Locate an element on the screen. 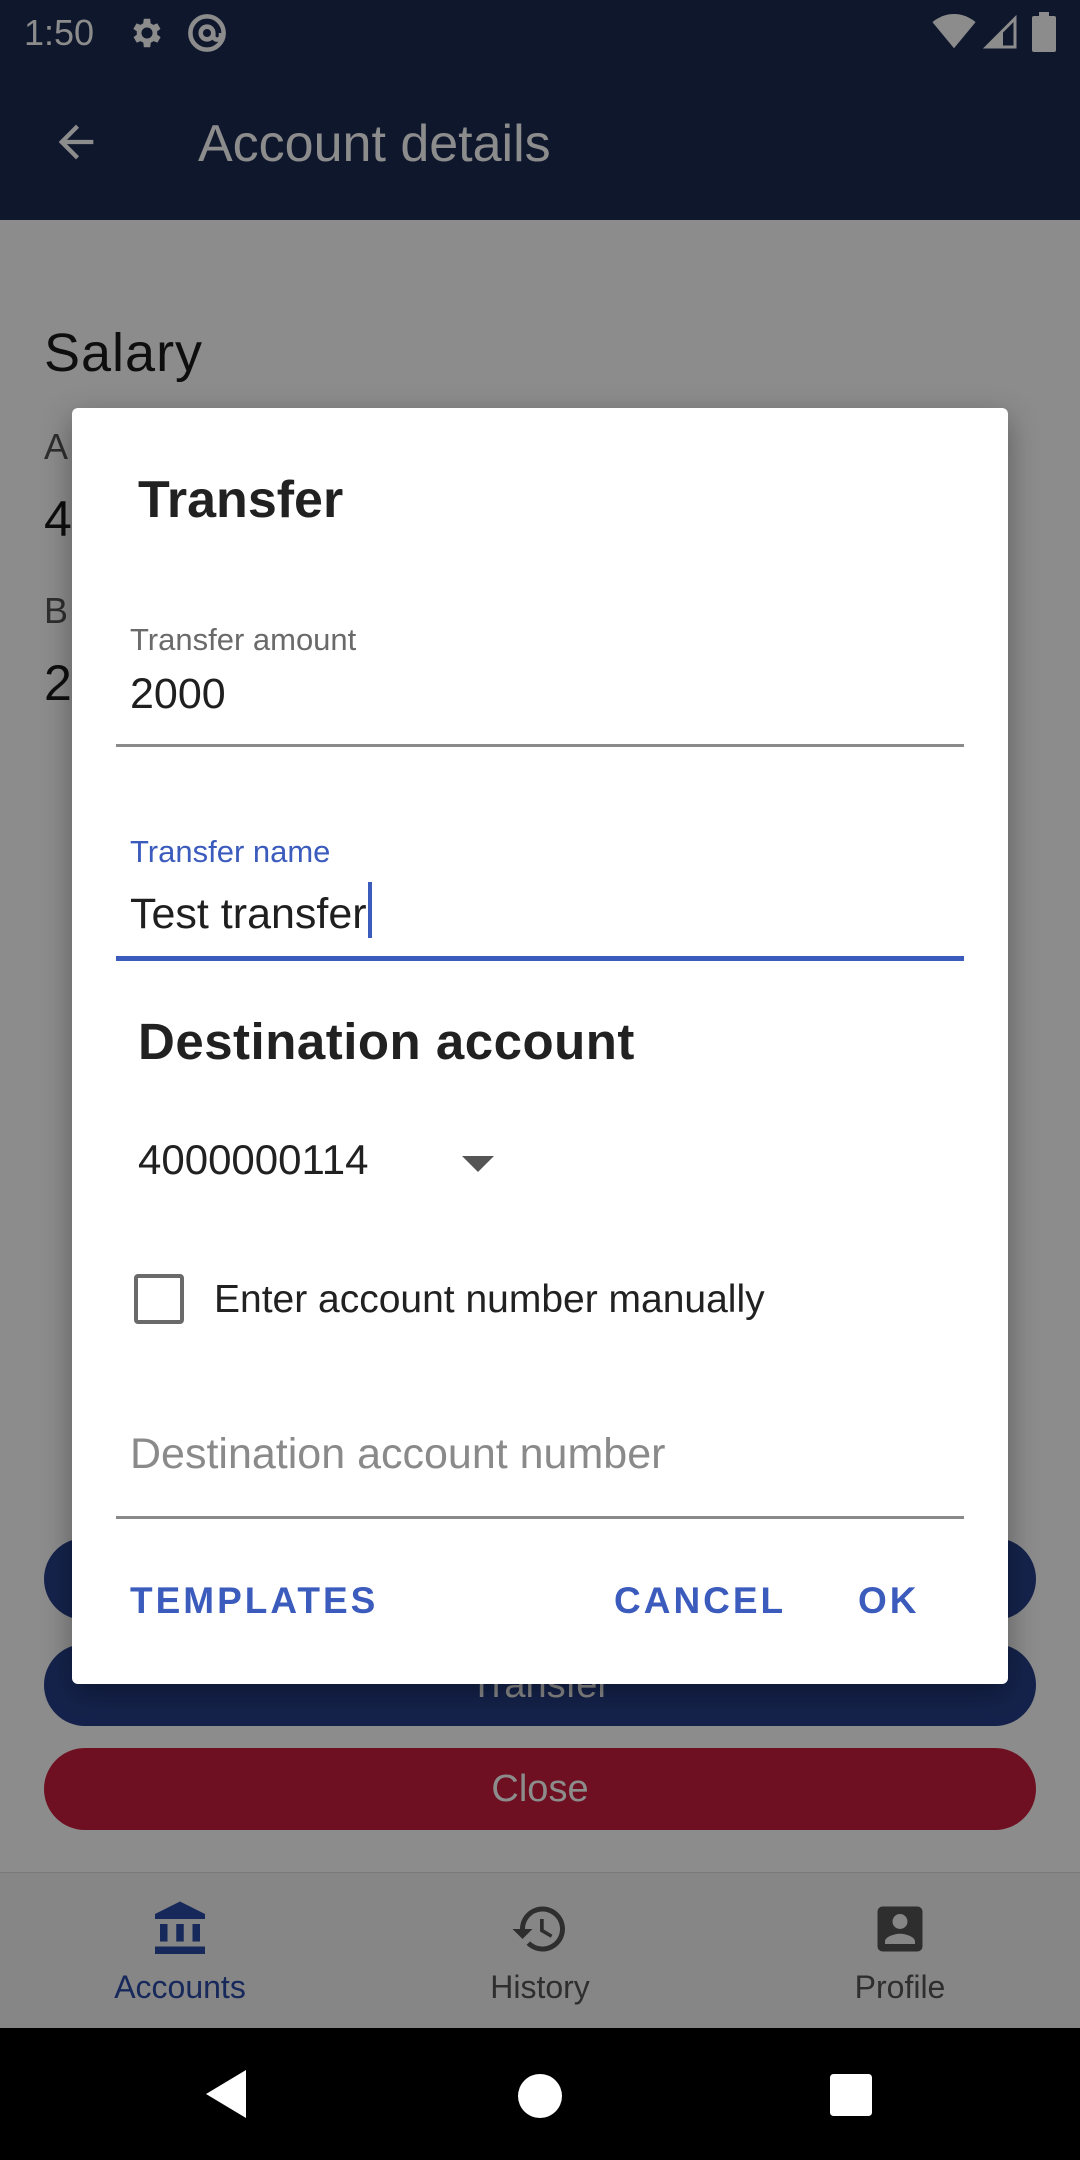 Image resolution: width=1080 pixels, height=2160 pixels. ok-button: OK is located at coordinates (889, 1601).